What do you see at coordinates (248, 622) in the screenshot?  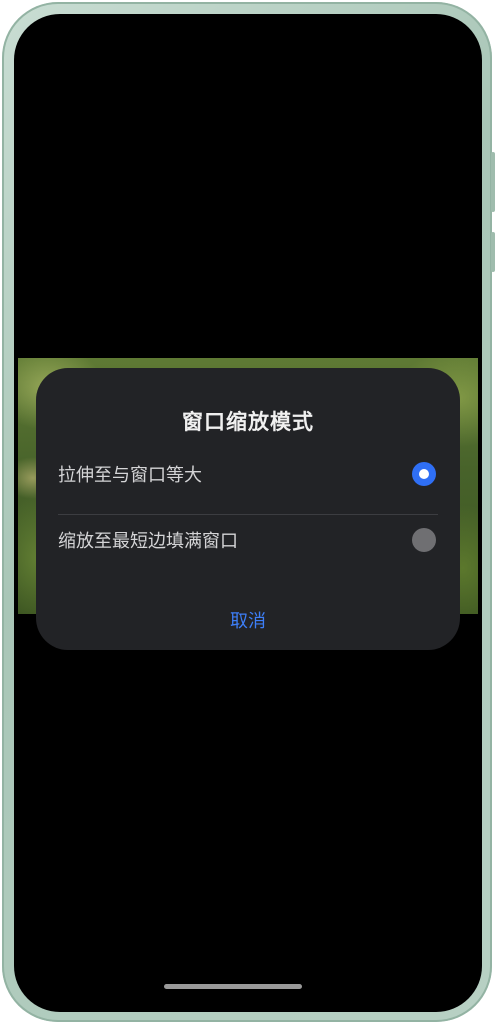 I see `cancel-button: 取消` at bounding box center [248, 622].